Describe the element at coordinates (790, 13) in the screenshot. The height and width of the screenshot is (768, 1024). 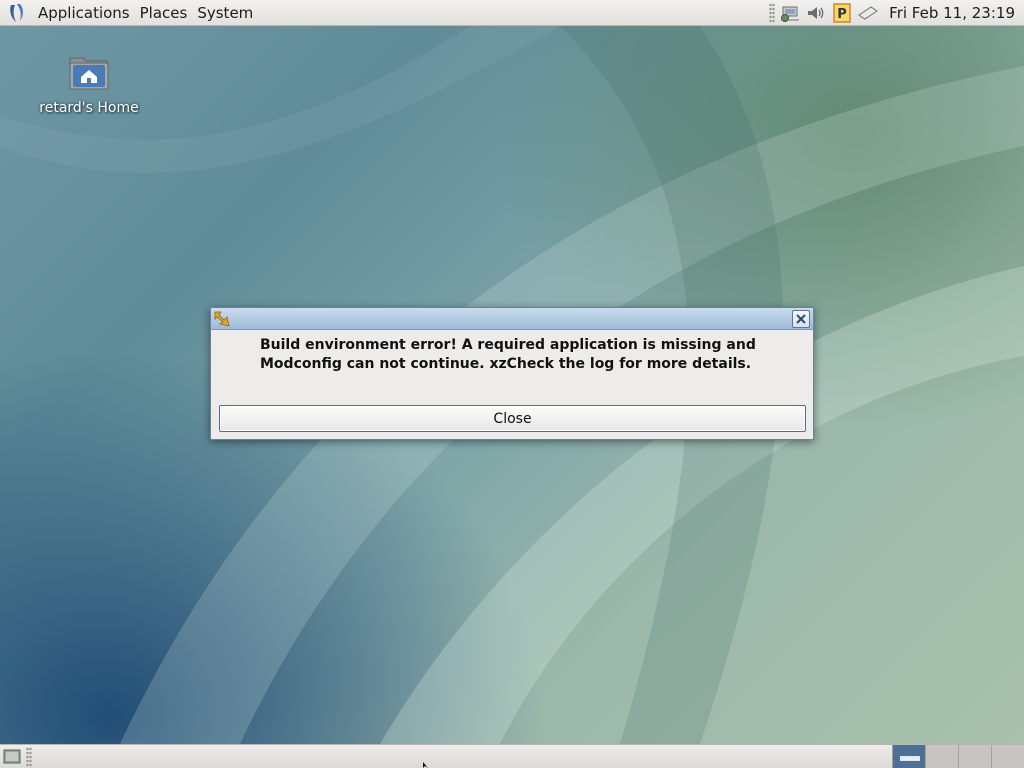
I see `network-icon` at that location.